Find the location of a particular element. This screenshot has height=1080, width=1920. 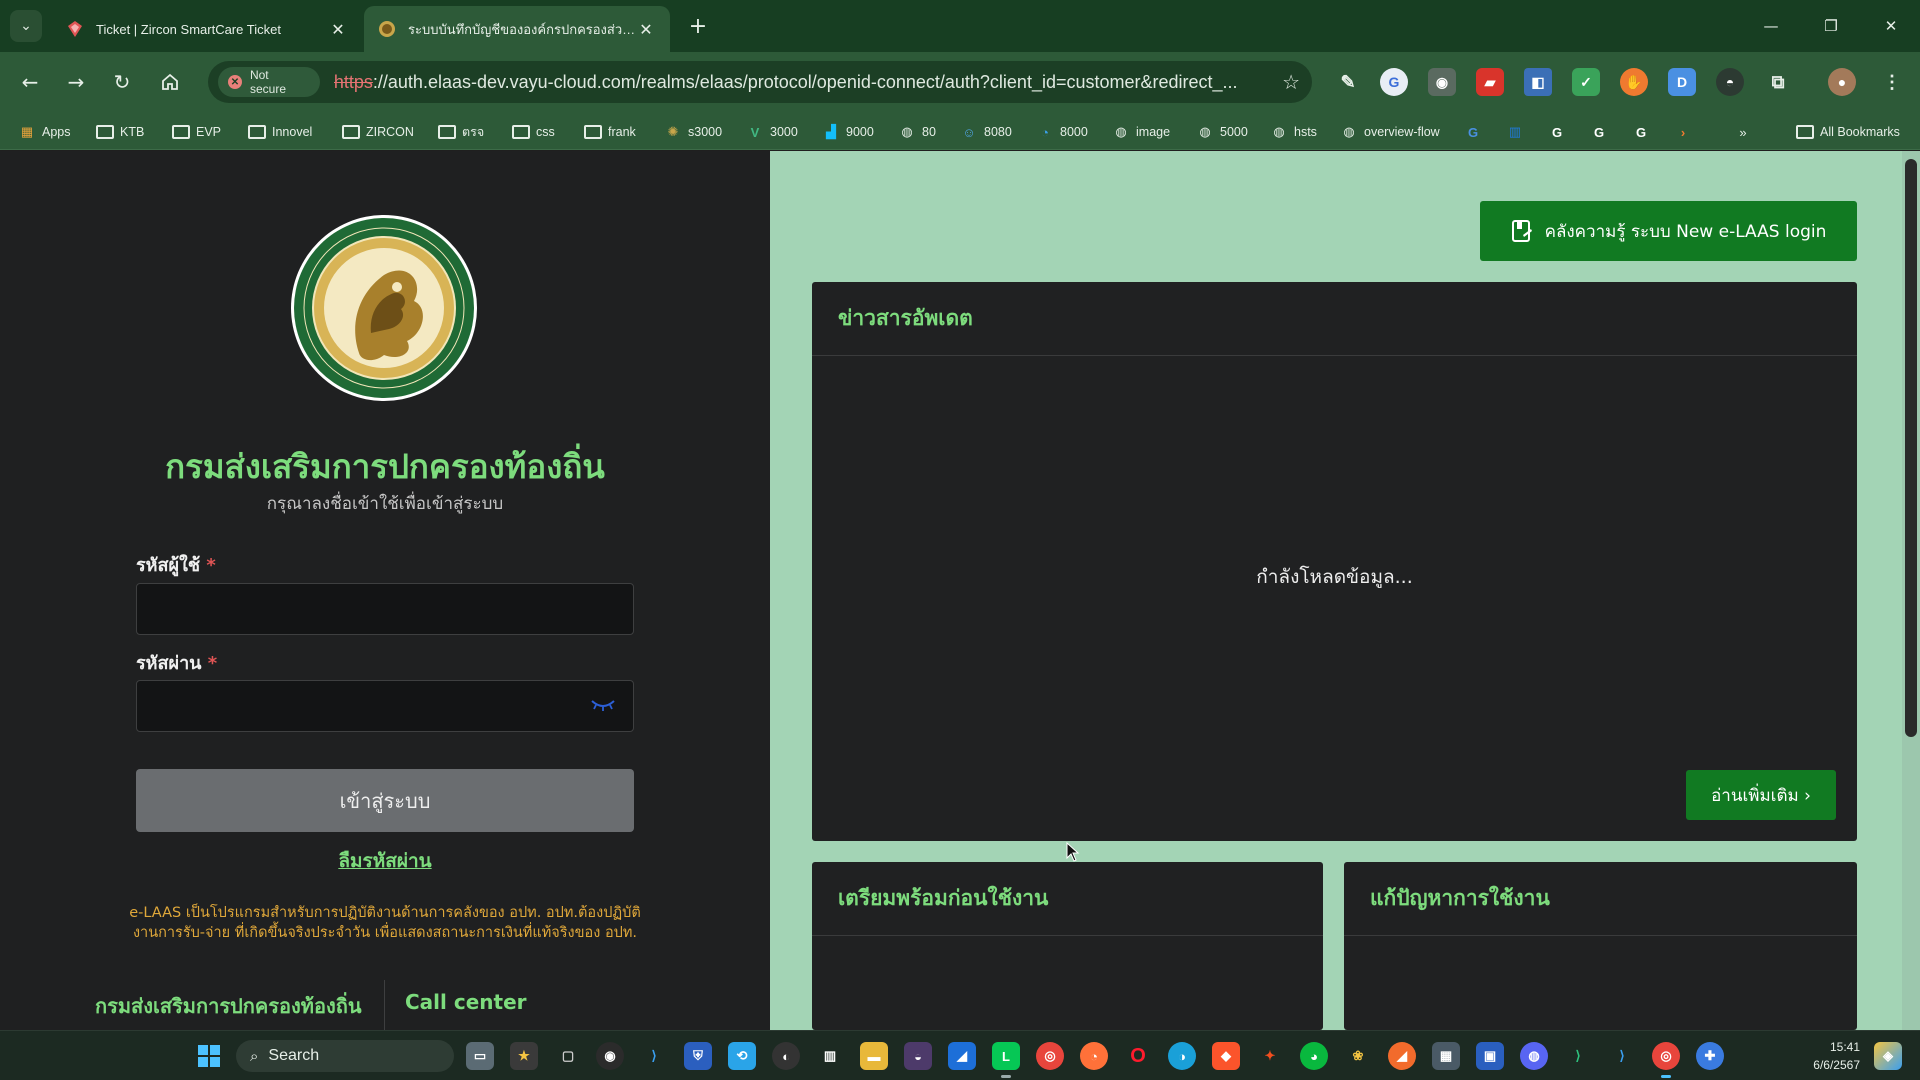

figma-icon: ✦ is located at coordinates (1270, 1056).